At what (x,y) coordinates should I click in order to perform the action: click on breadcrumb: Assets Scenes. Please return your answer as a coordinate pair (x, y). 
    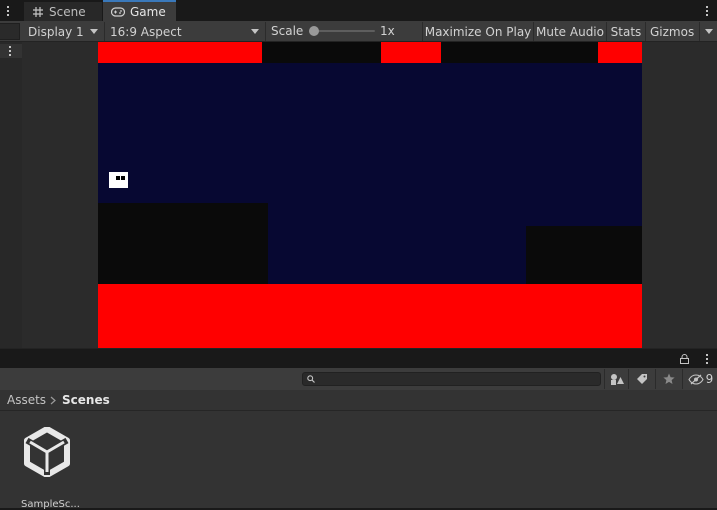
    Looking at the image, I should click on (358, 400).